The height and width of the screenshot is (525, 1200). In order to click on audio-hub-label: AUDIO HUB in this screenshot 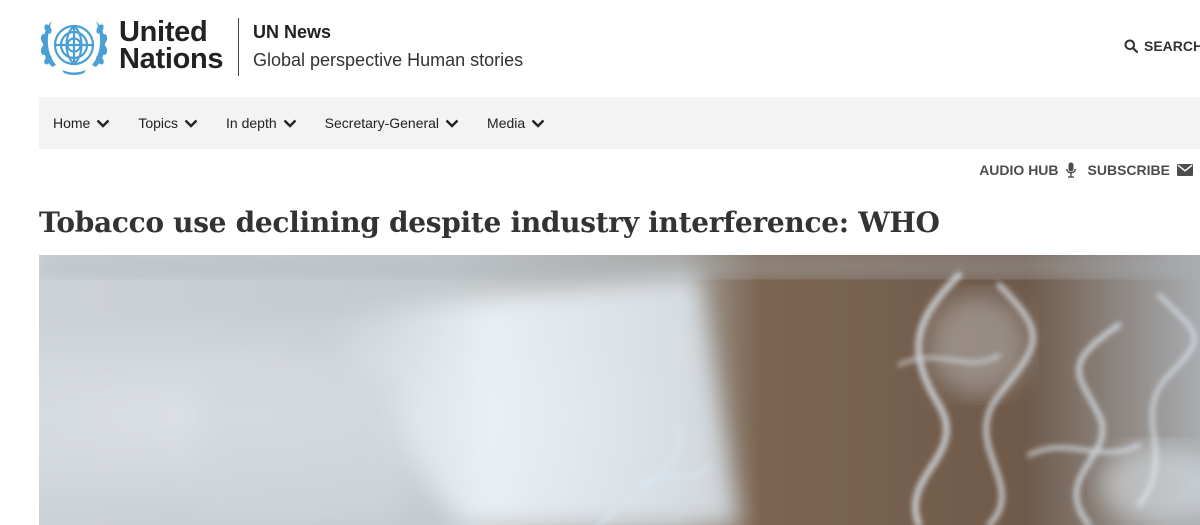, I will do `click(1019, 170)`.